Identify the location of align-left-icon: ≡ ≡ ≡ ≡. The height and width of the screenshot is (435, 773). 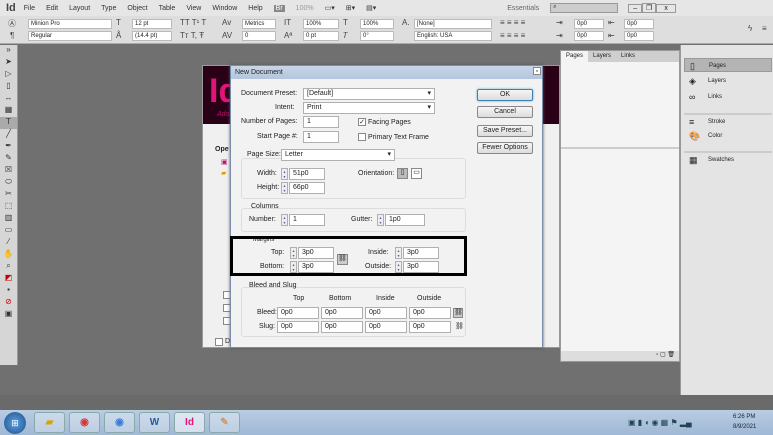
(512, 22).